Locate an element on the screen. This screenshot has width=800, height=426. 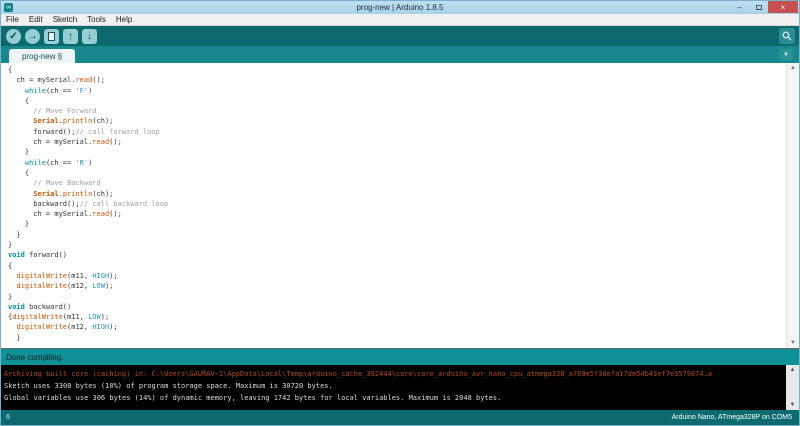
board-port-info: Arduino Nano, ATmega328P on COM5 is located at coordinates (731, 417).